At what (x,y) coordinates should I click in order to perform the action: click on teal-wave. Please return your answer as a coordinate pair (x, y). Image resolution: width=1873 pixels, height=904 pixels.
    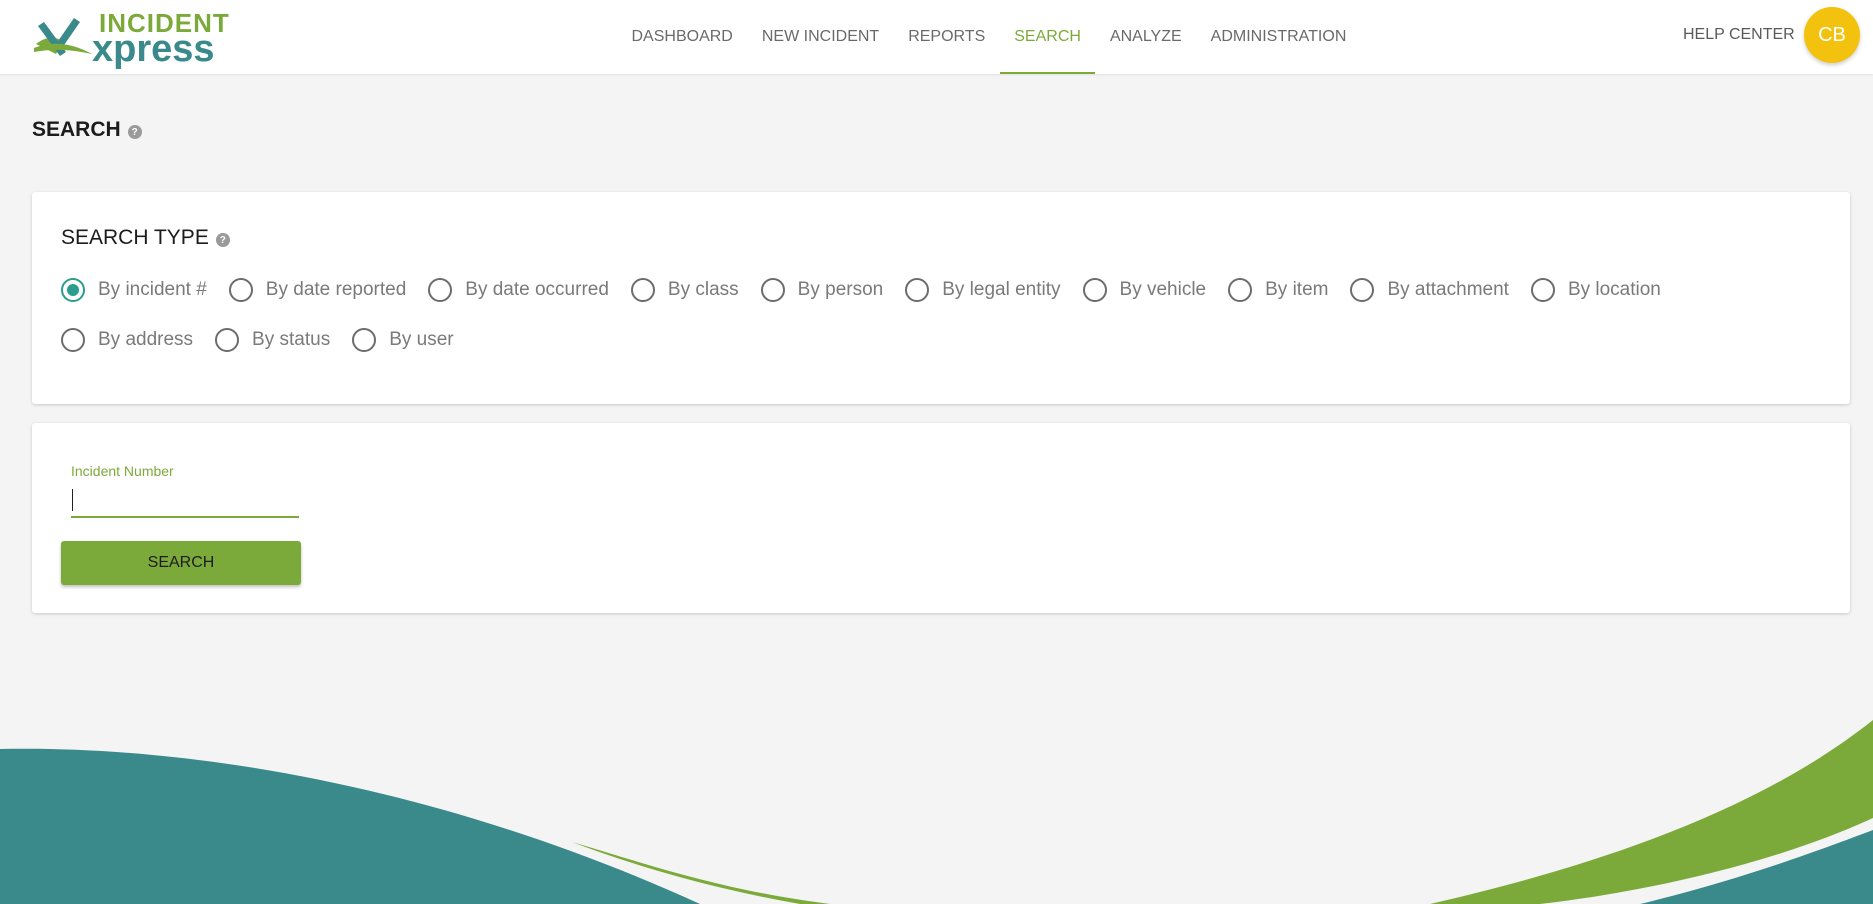
    Looking at the image, I should click on (350, 826).